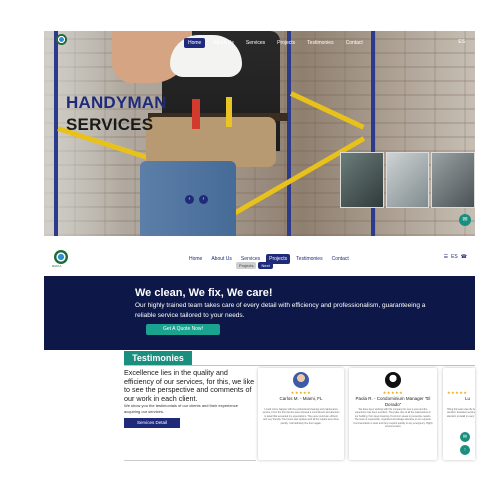  I want to click on nav-about: About Us, so click(221, 259).